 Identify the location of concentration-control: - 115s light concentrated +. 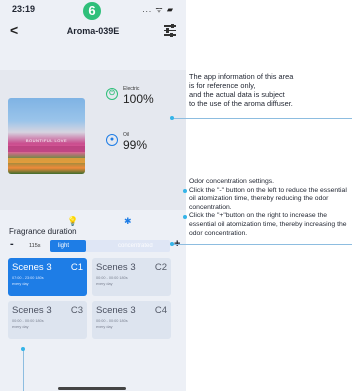
(94, 245).